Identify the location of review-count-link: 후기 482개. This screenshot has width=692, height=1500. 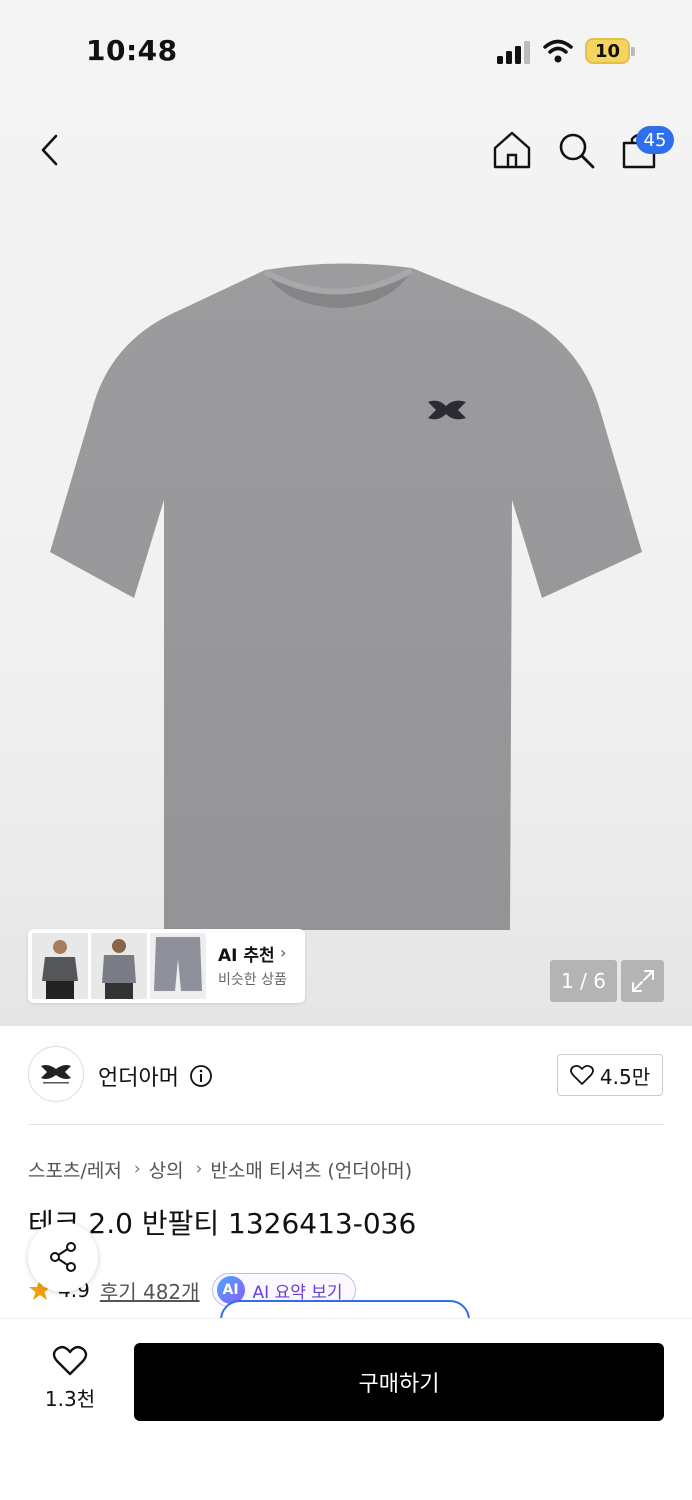
(150, 1290).